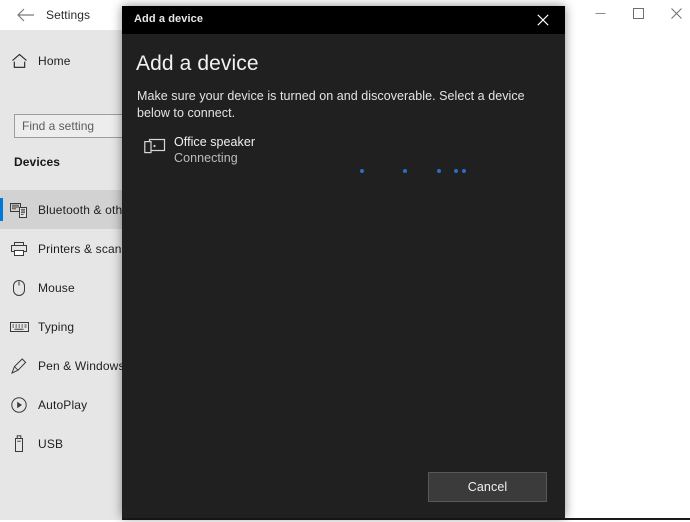 The image size is (690, 522). I want to click on sidebar-item-usb: USB, so click(61, 443).